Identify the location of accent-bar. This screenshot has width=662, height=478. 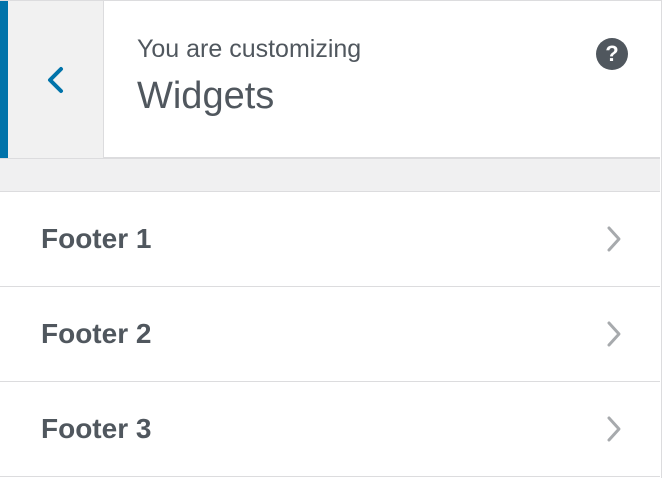
(4, 79).